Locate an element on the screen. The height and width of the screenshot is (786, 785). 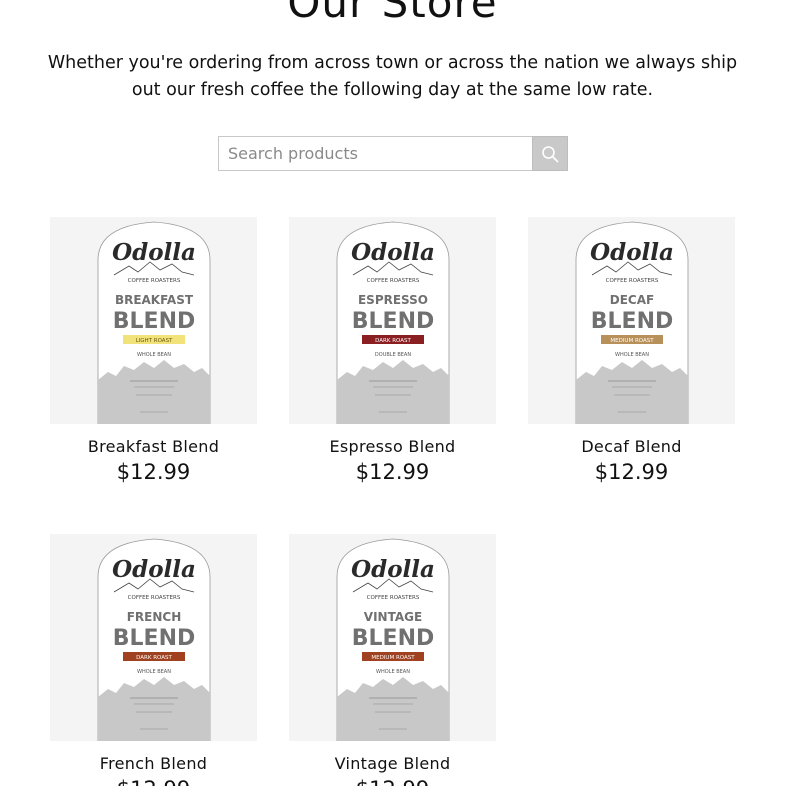
roast-label: LIGHT ROAST is located at coordinates (153, 341).